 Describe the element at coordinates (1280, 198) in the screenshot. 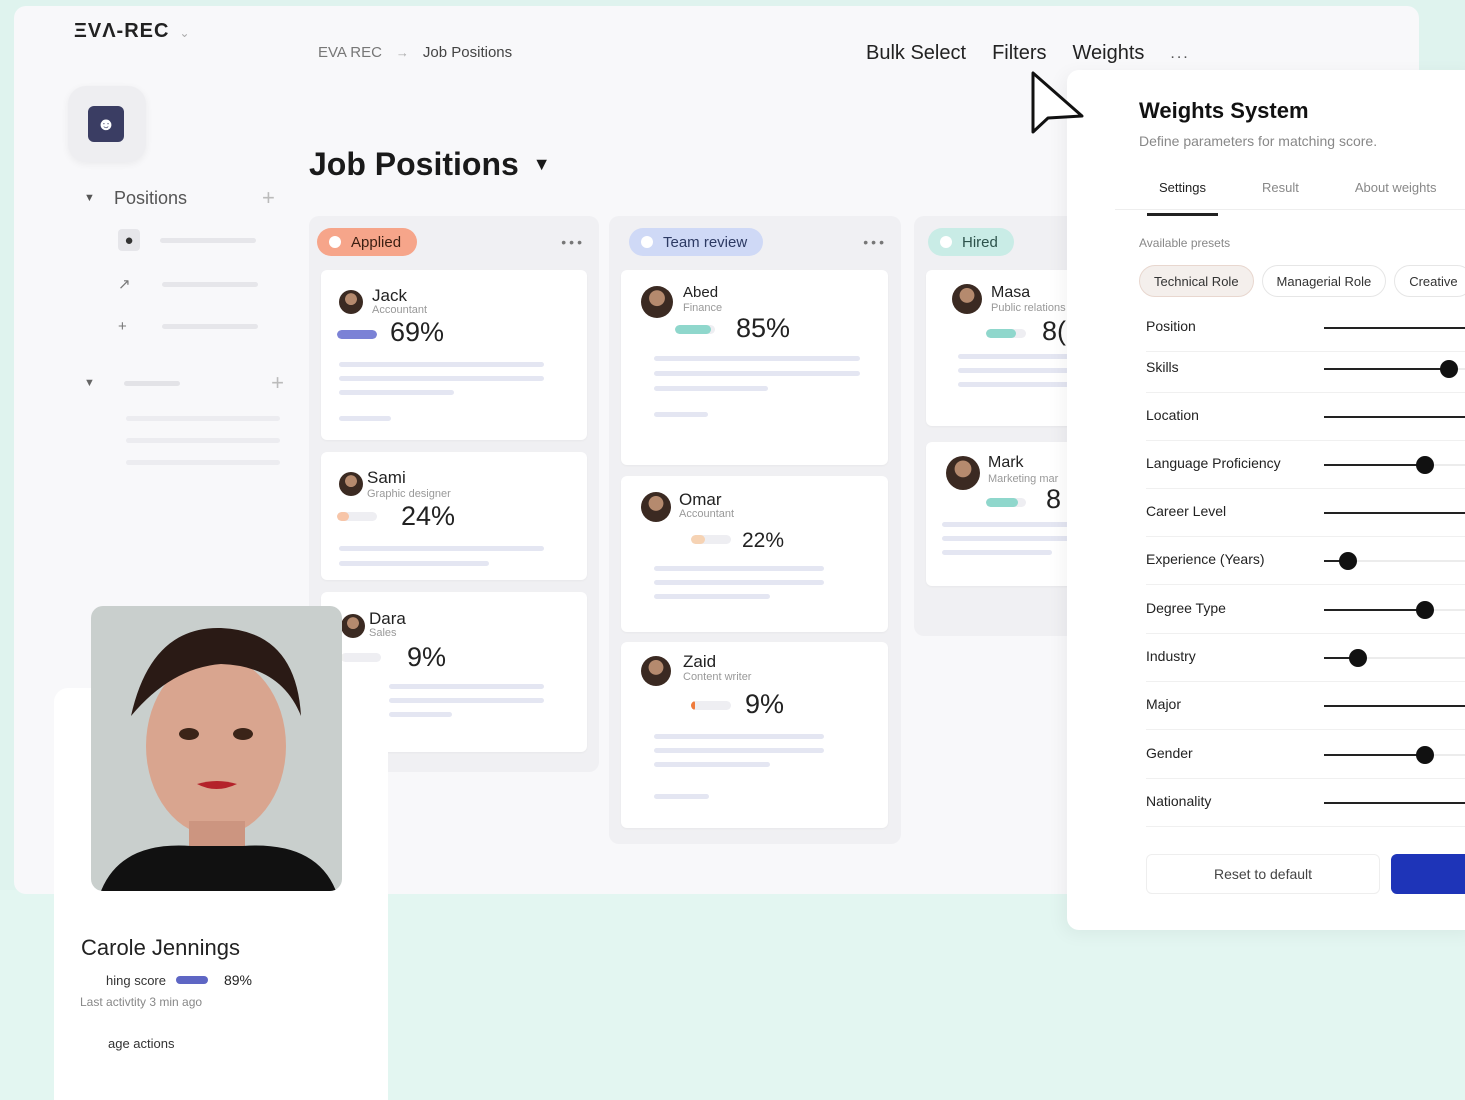

I see `tab-result: Result` at that location.